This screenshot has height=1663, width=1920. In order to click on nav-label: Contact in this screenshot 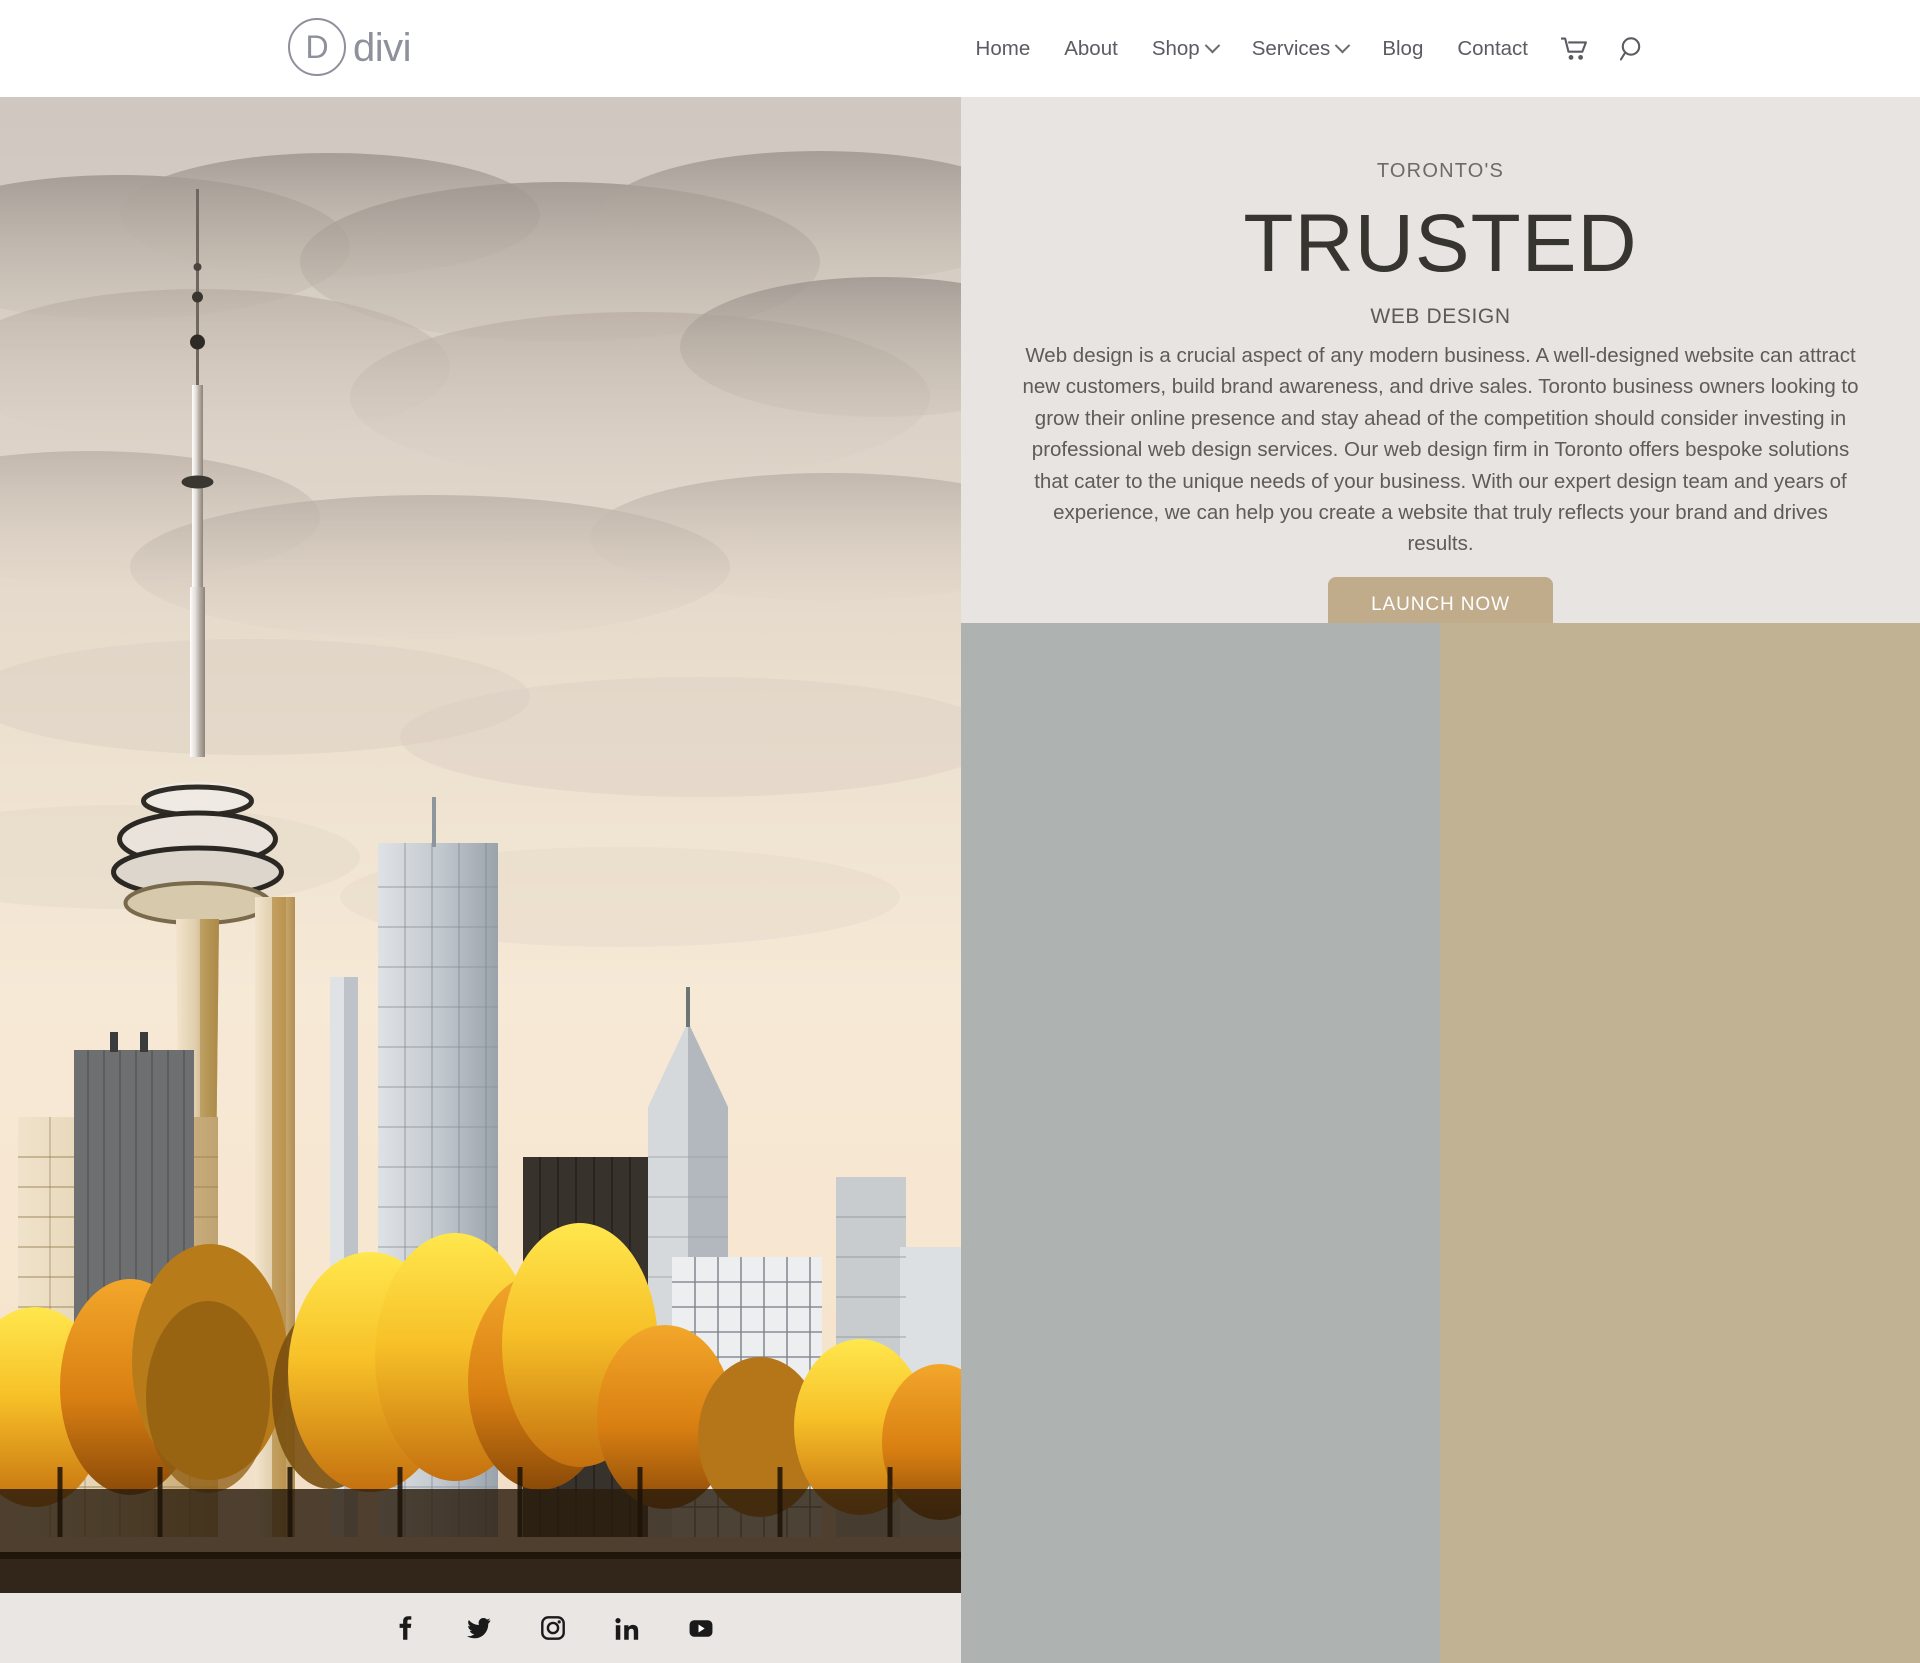, I will do `click(1492, 48)`.